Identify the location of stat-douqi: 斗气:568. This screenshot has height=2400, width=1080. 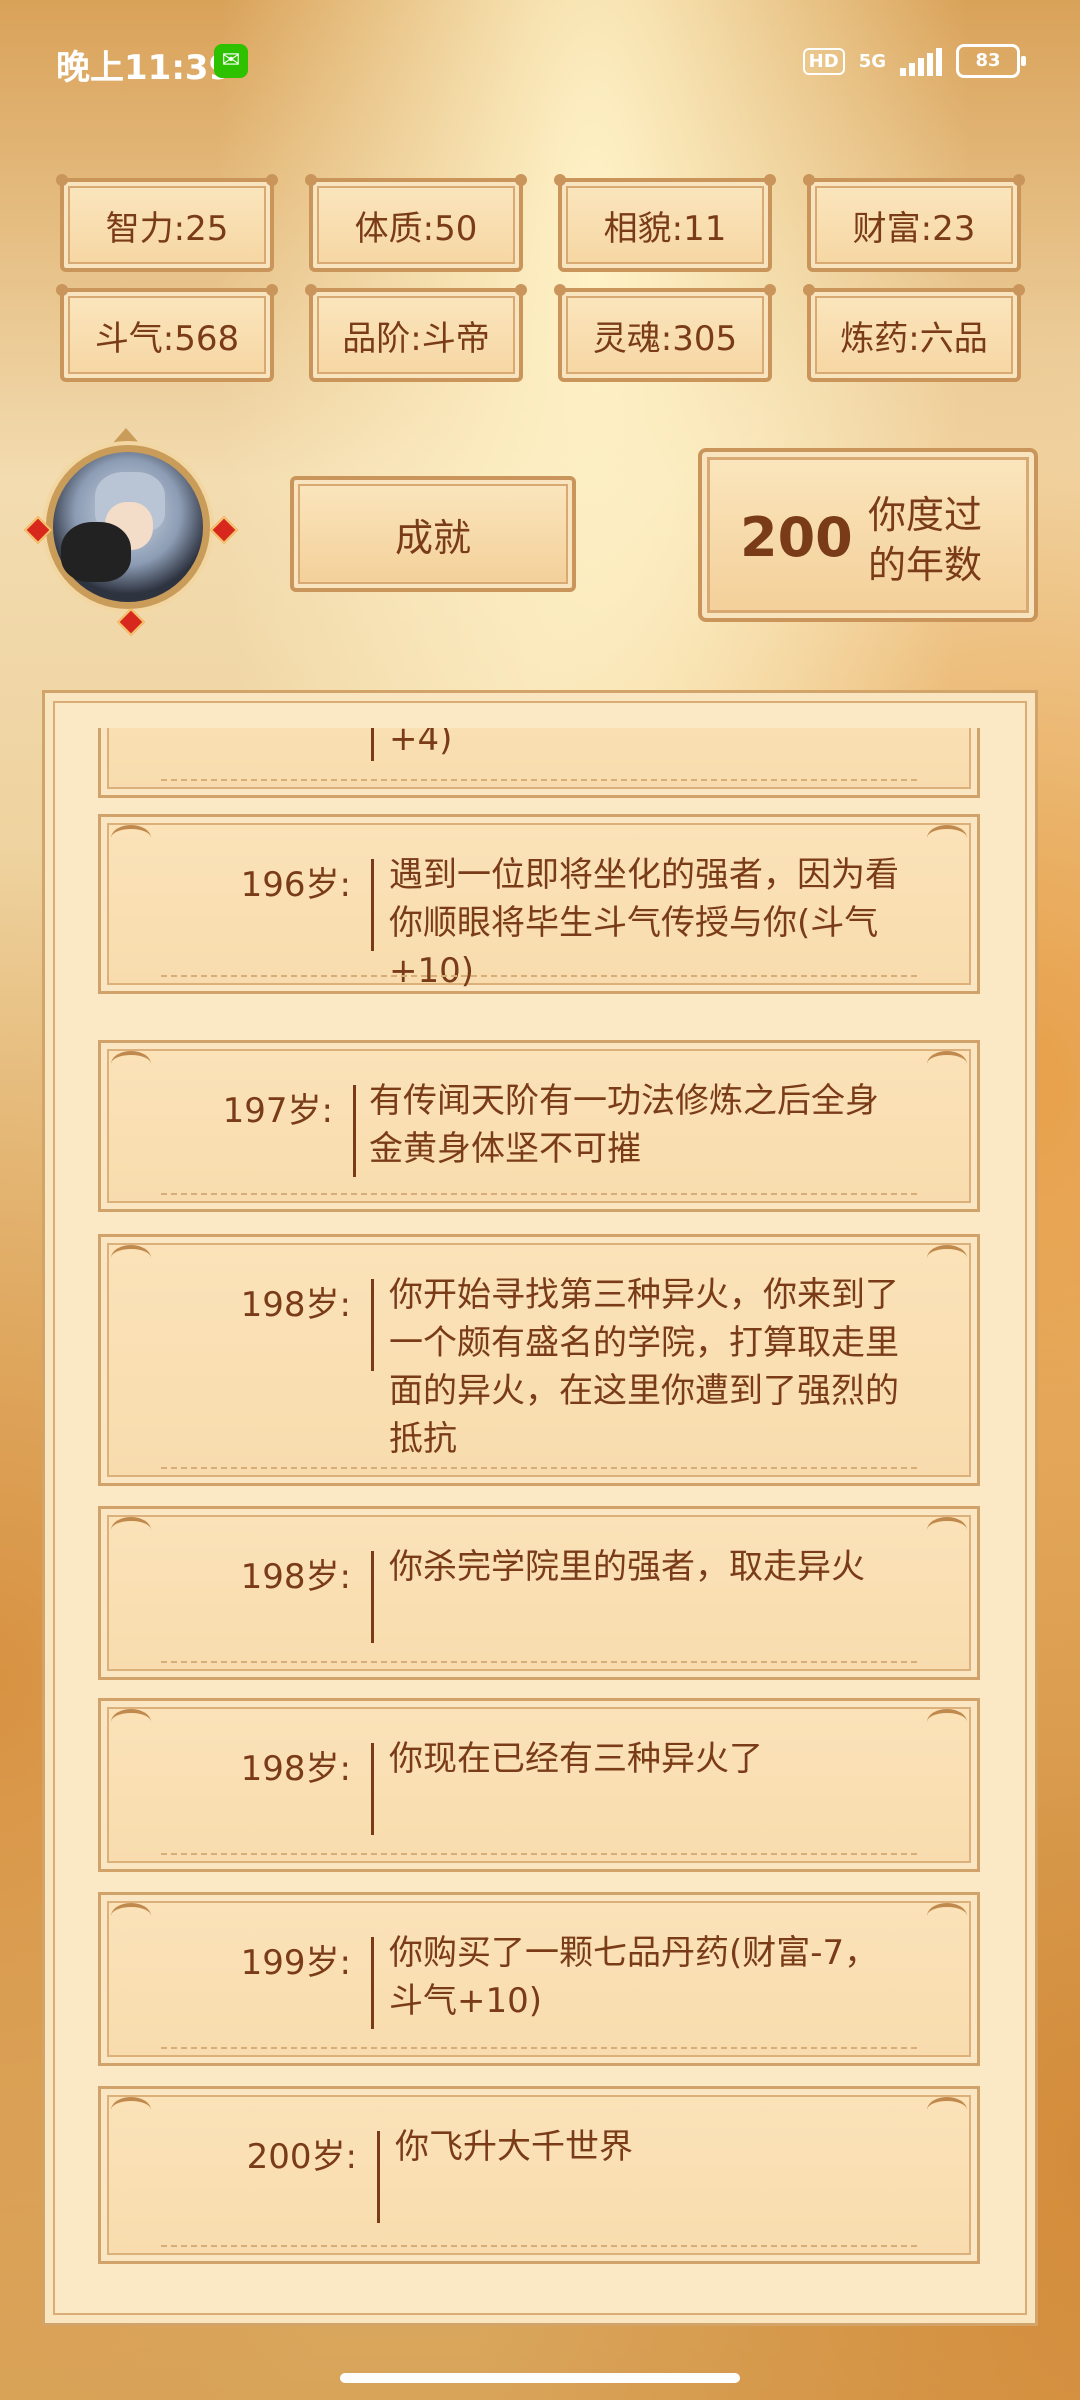
(167, 333).